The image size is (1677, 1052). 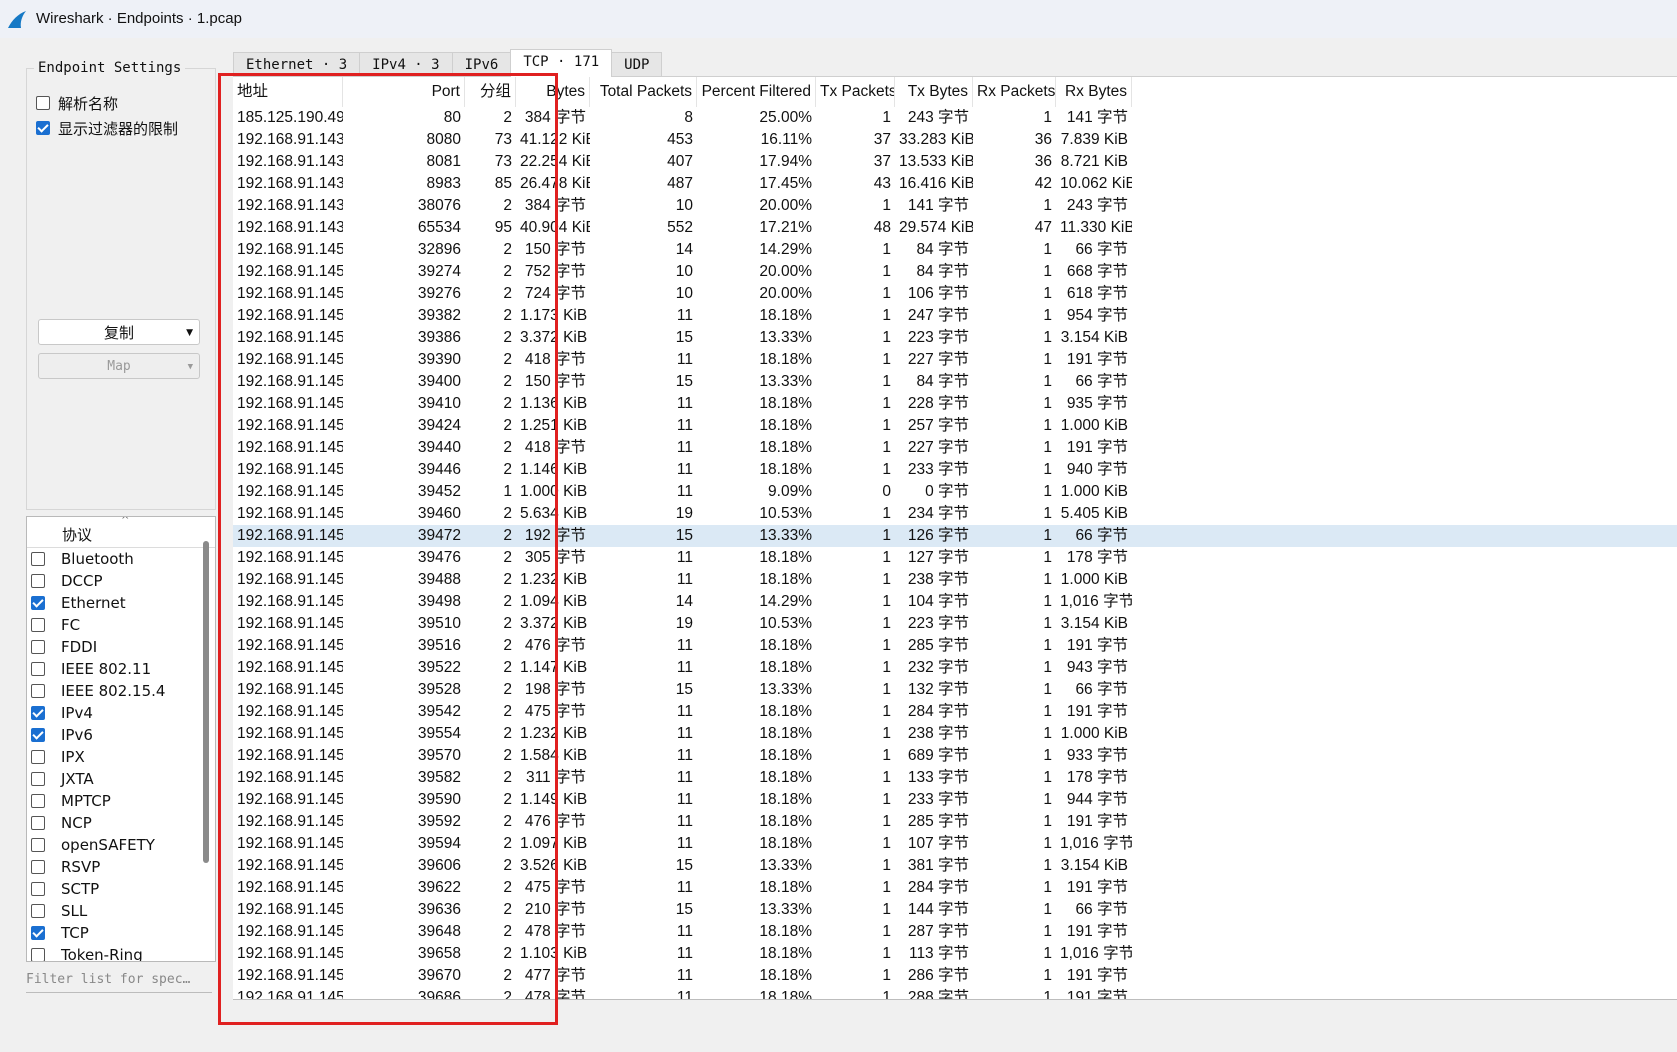 What do you see at coordinates (855, 92) in the screenshot?
I see `column-header: Tx Packets` at bounding box center [855, 92].